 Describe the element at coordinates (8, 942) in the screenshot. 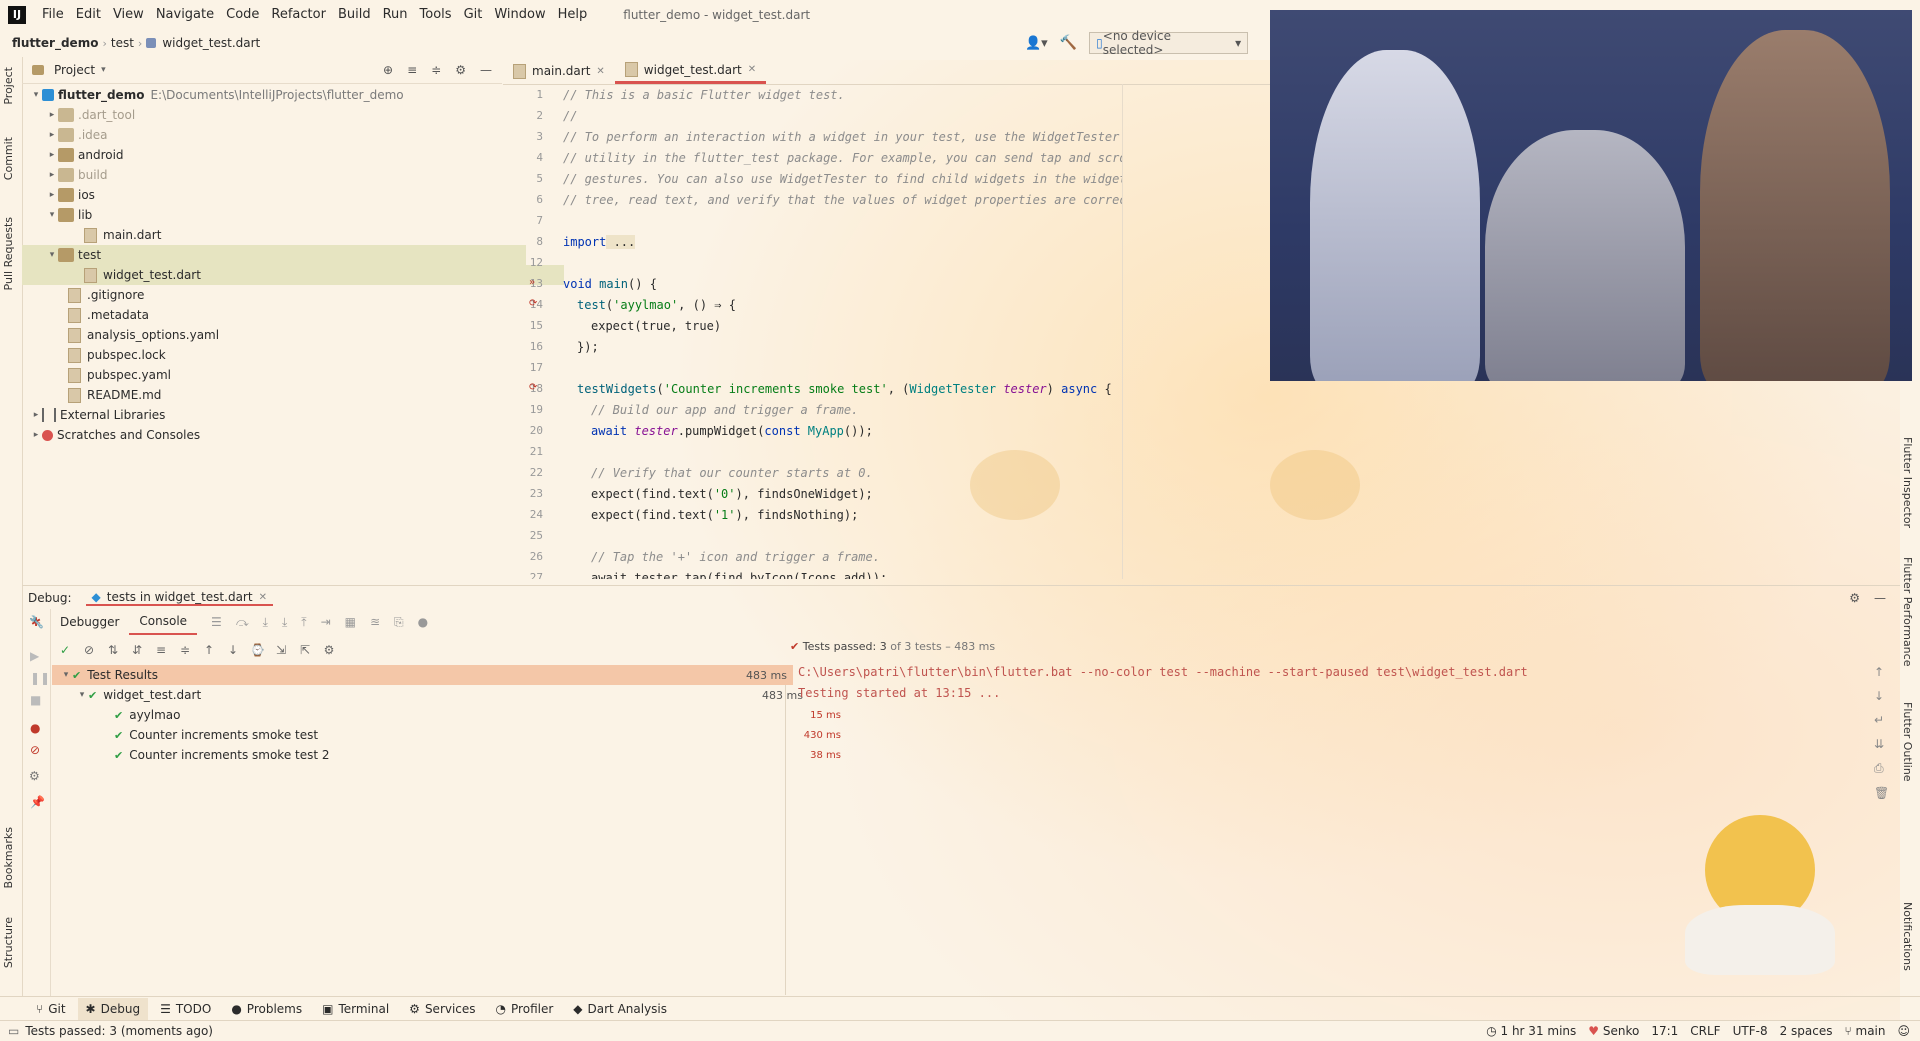

I see `tool-tab-structure: Structure` at that location.